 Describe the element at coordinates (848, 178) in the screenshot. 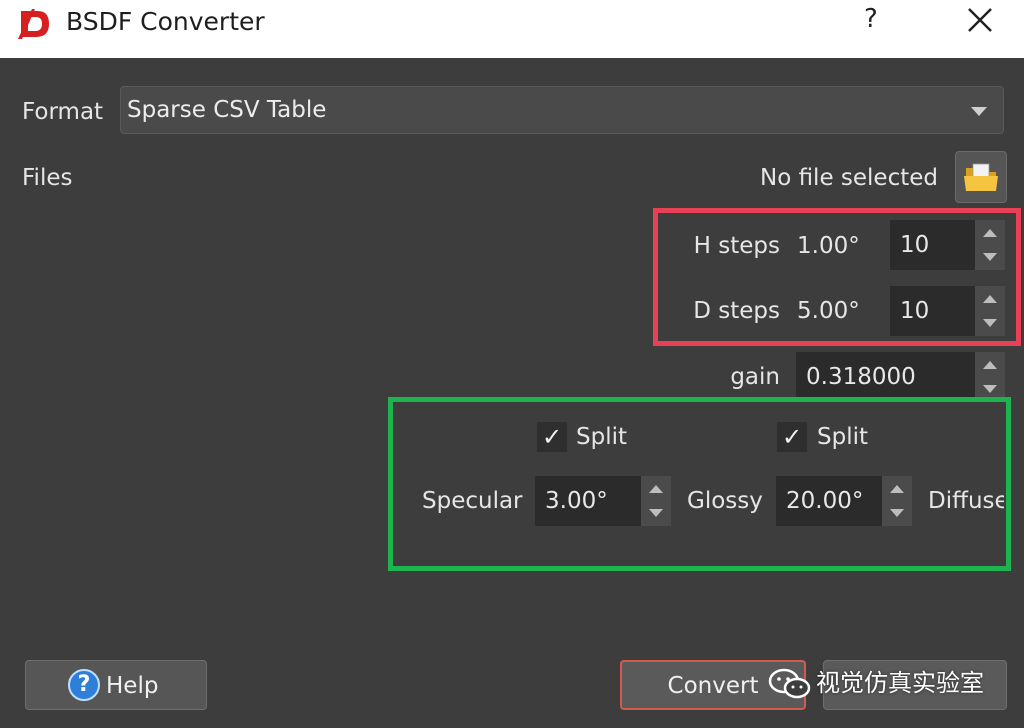

I see `file-status: No file selected` at that location.